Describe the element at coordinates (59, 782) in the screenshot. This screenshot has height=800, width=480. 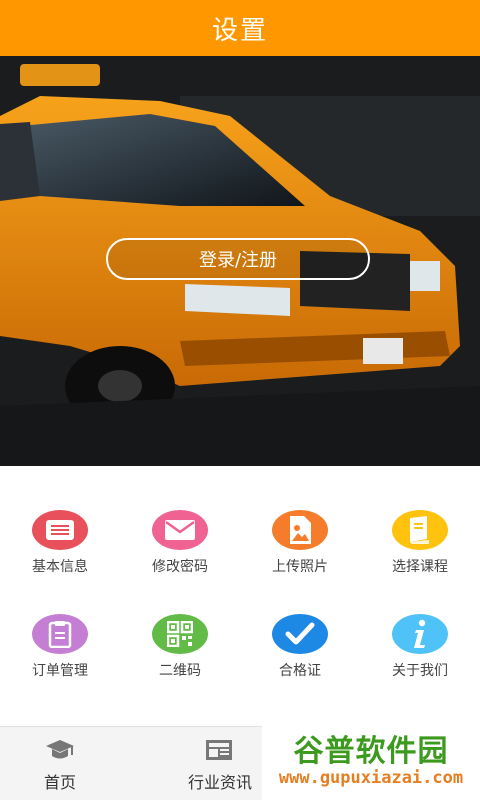
I see `tab-label: 首页` at that location.